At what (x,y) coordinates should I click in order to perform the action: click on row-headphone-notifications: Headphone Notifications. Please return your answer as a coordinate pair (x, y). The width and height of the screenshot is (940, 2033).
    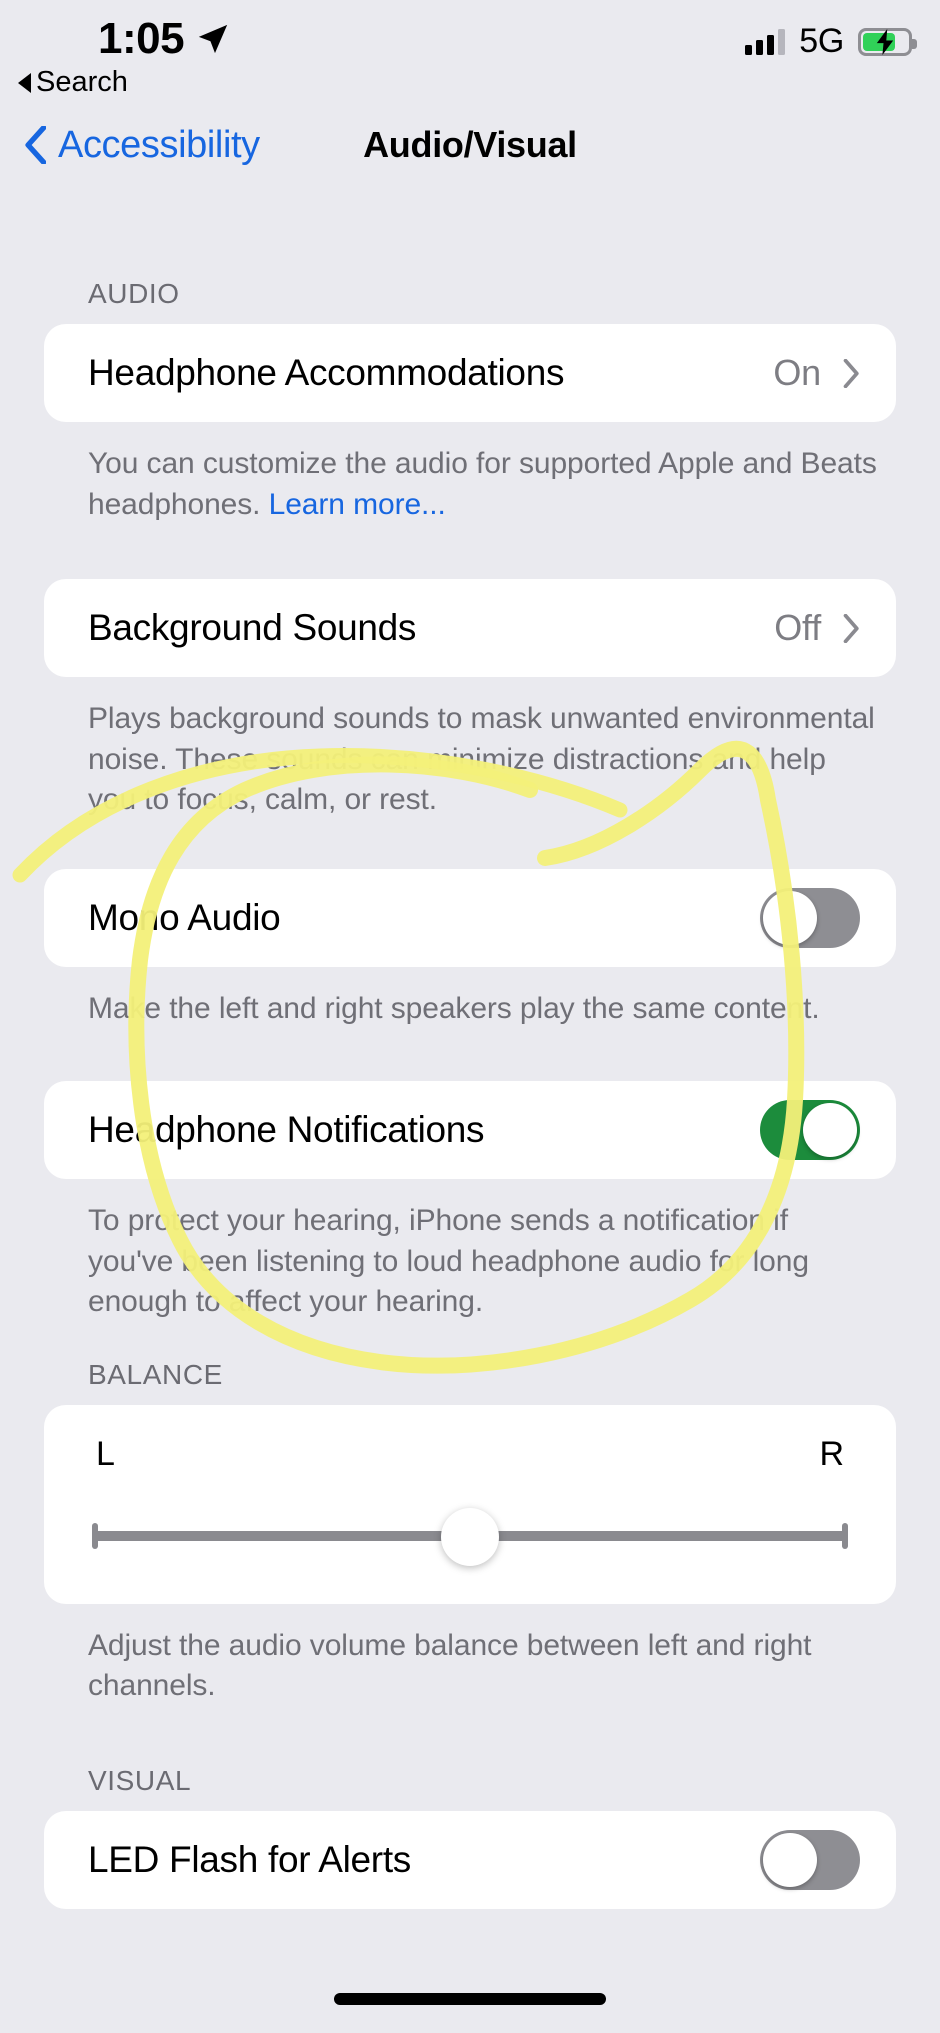
    Looking at the image, I should click on (470, 1130).